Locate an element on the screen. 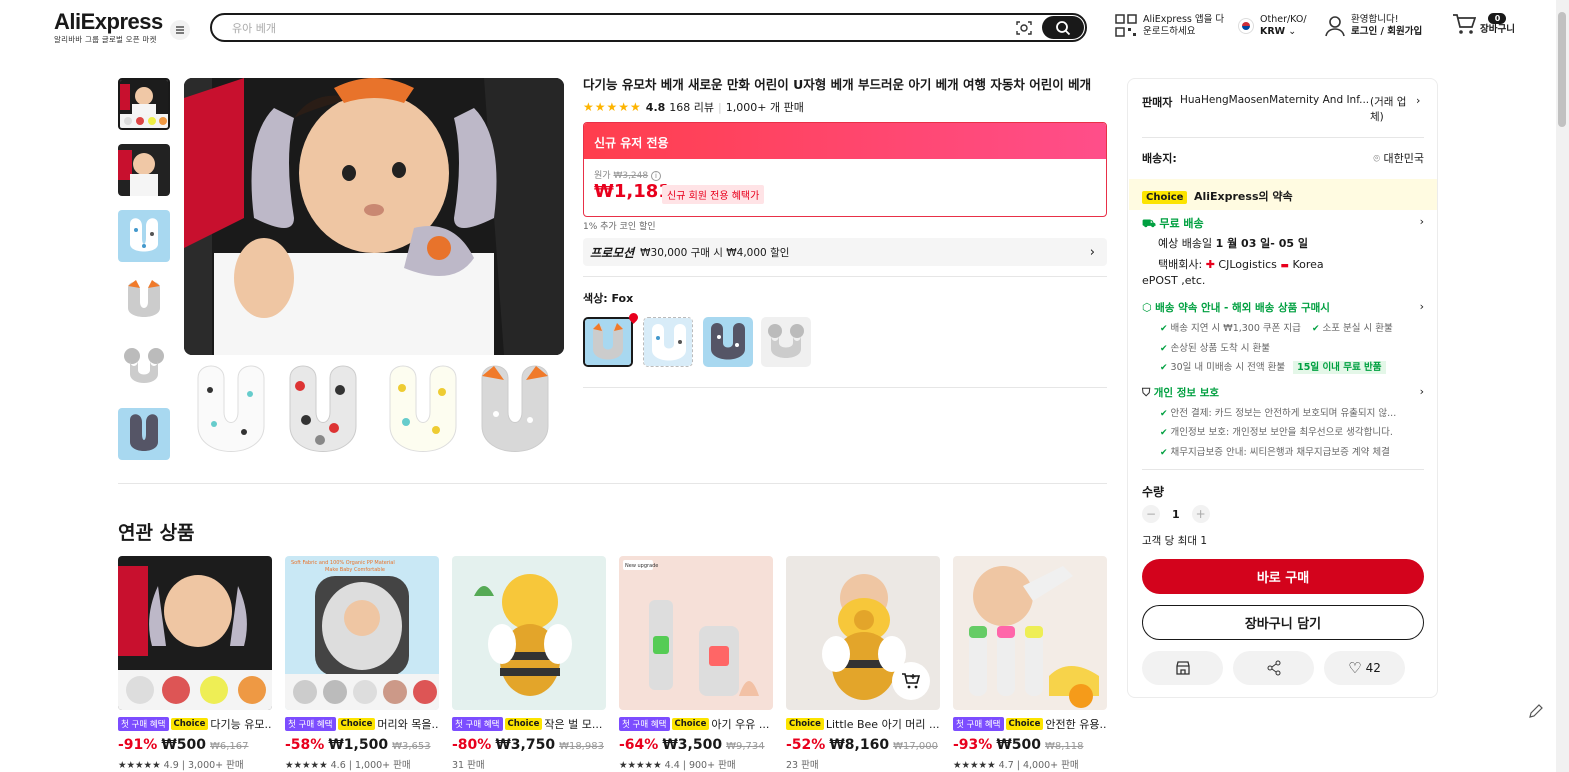 The image size is (1569, 772). divider is located at coordinates (1283, 137).